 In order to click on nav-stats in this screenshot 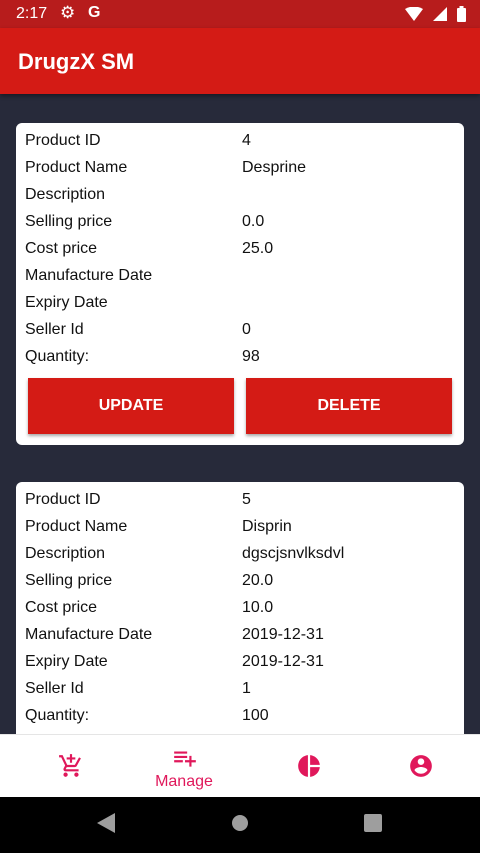, I will do `click(308, 766)`.